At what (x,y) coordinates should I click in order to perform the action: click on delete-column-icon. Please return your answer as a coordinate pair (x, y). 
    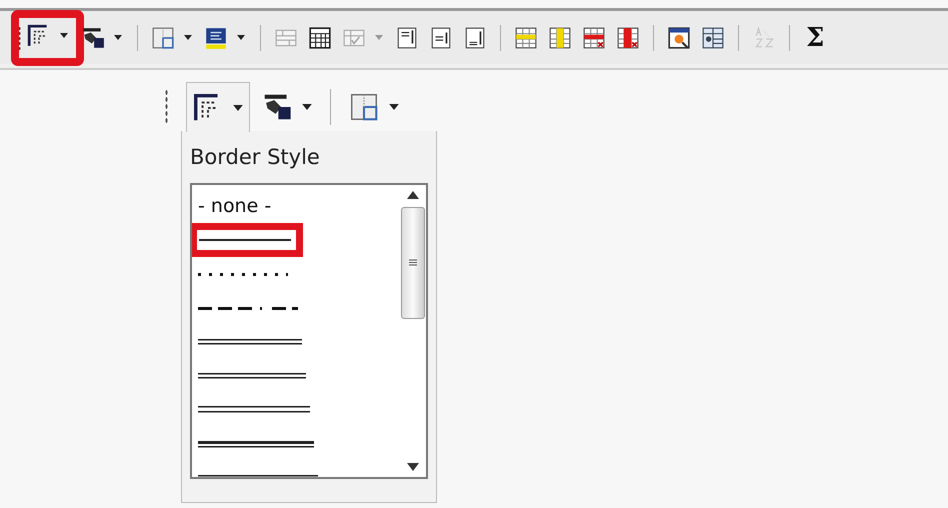
    Looking at the image, I should click on (628, 38).